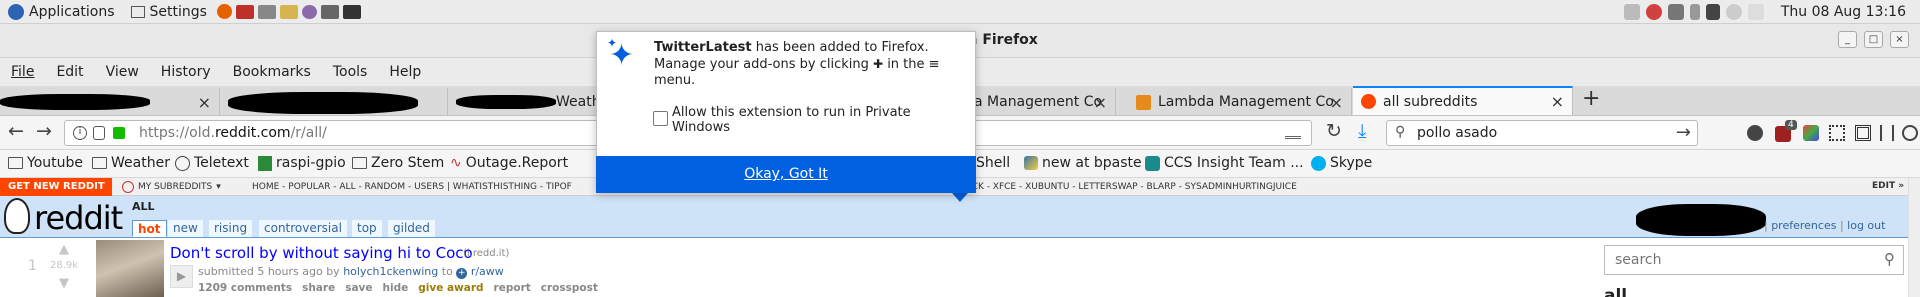  I want to click on volume-icon, so click(1755, 11).